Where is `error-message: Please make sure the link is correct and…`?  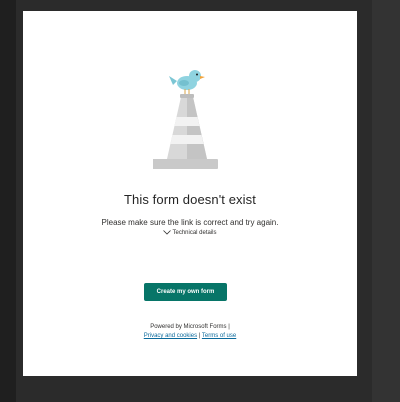 error-message: Please make sure the link is correct and… is located at coordinates (190, 222).